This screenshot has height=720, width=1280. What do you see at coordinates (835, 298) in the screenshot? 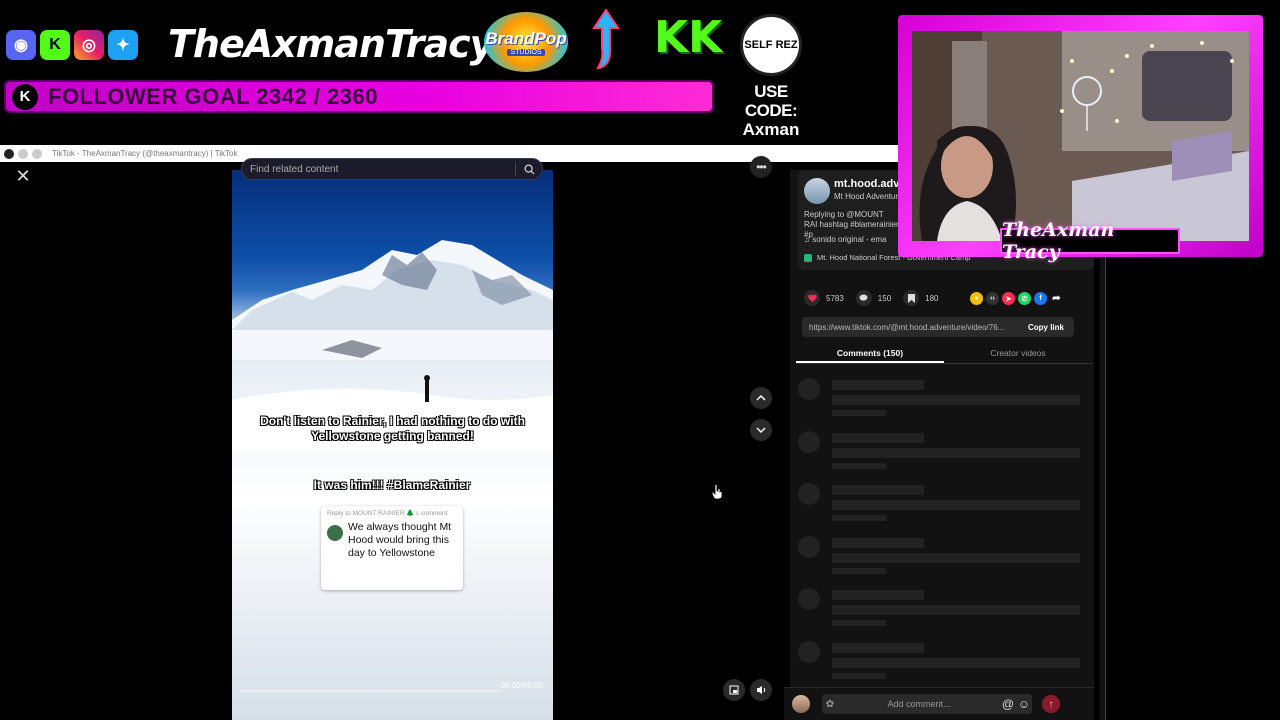
I see `like-count: 5783` at bounding box center [835, 298].